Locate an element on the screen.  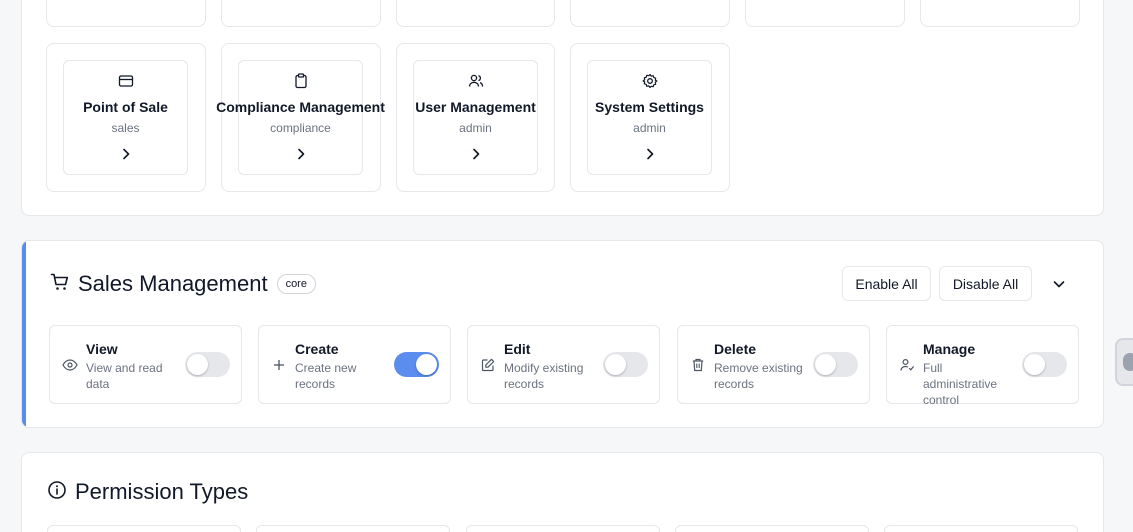
permission-card-delete: Delete Remove existing records is located at coordinates (773, 364).